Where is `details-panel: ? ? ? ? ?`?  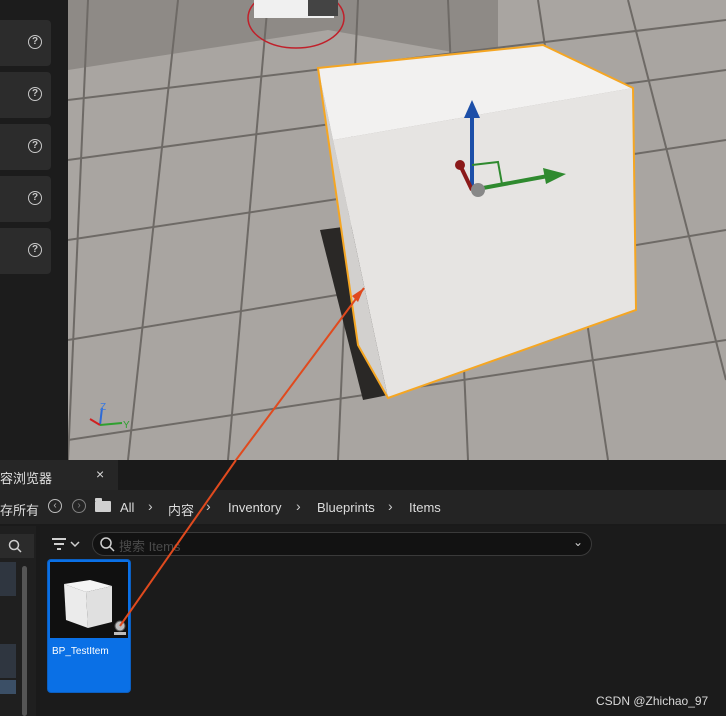 details-panel: ? ? ? ? ? is located at coordinates (34, 230).